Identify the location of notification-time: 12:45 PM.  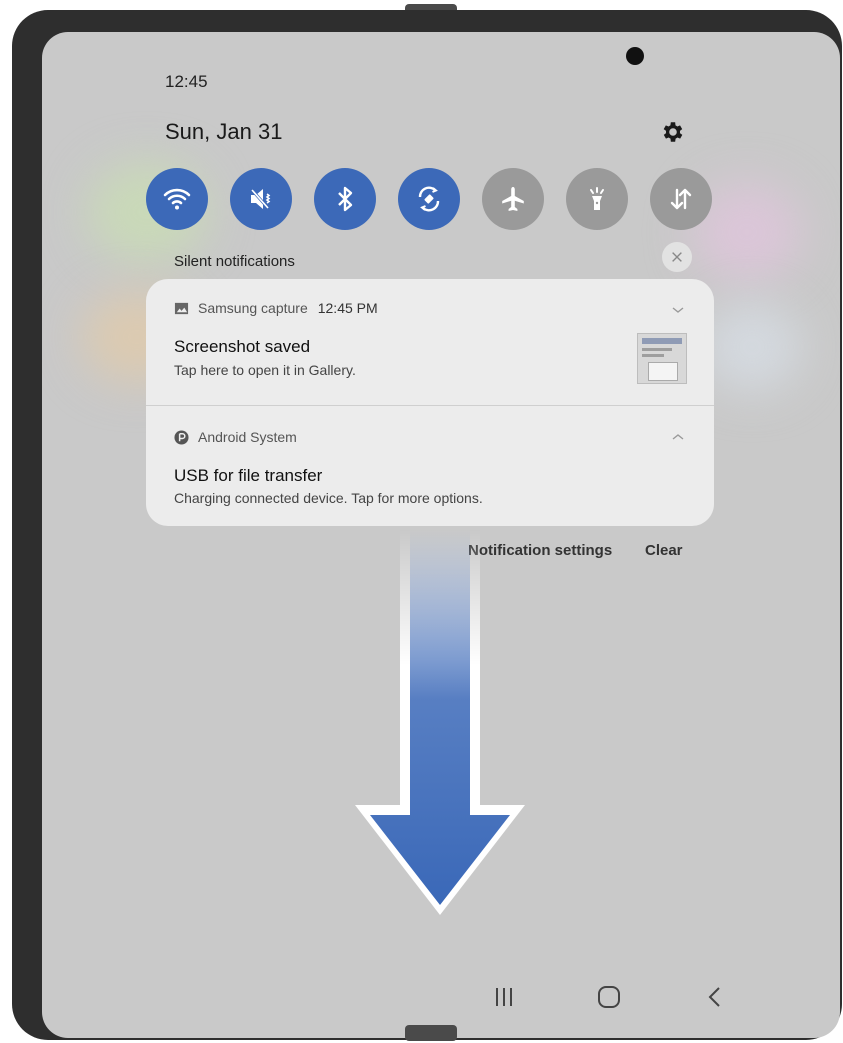
(347, 308).